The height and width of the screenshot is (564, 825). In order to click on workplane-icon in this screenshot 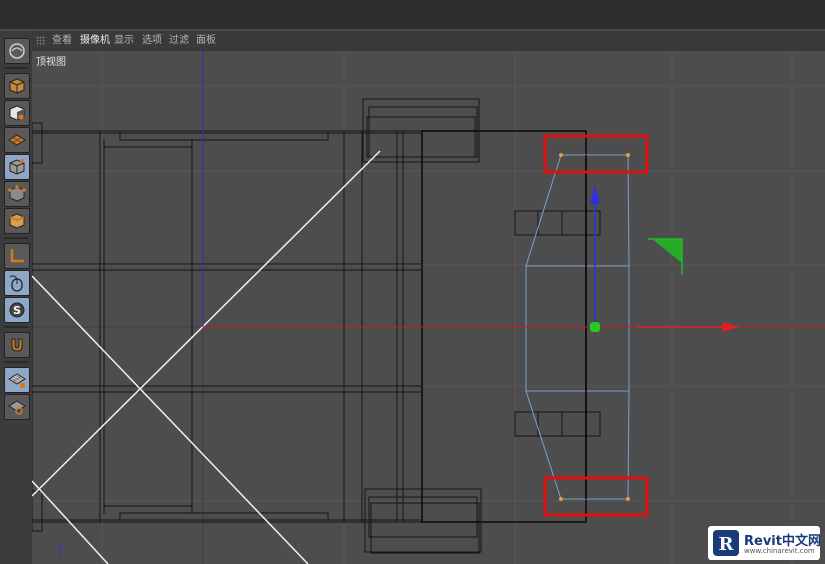, I will do `click(17, 407)`.